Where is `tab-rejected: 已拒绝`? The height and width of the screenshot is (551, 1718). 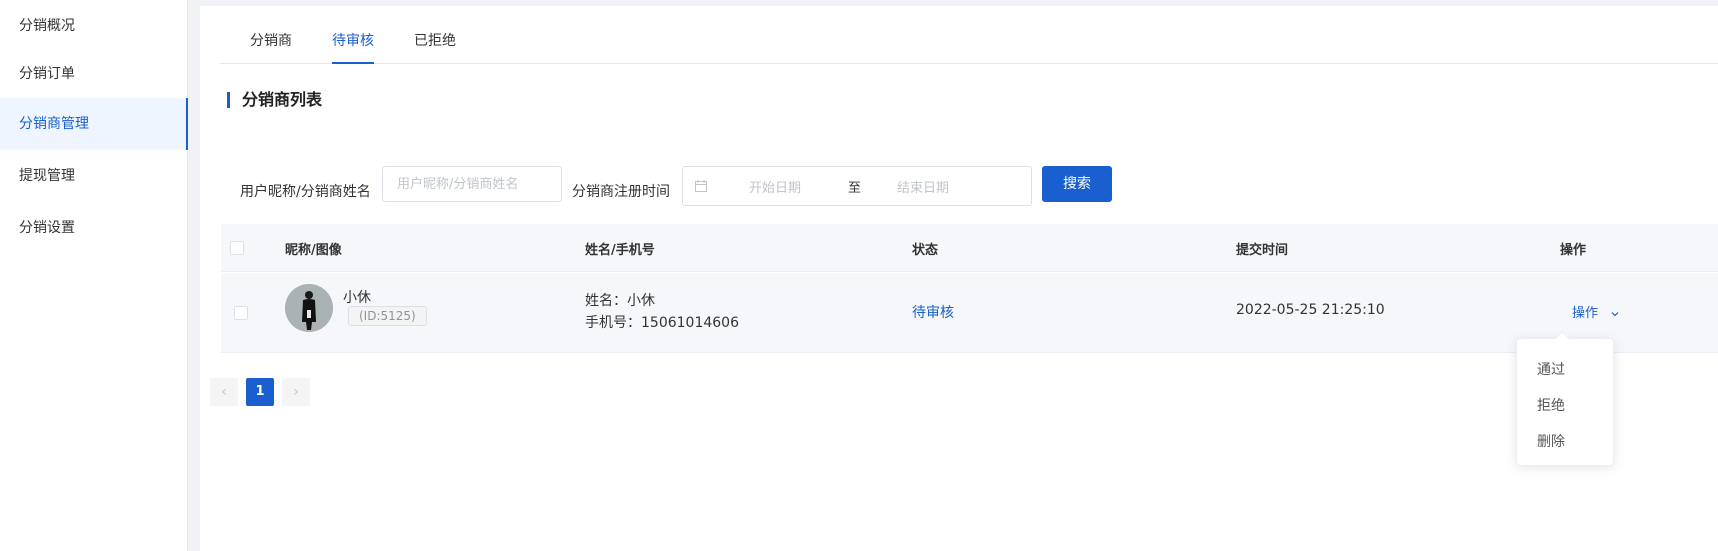 tab-rejected: 已拒绝 is located at coordinates (435, 45).